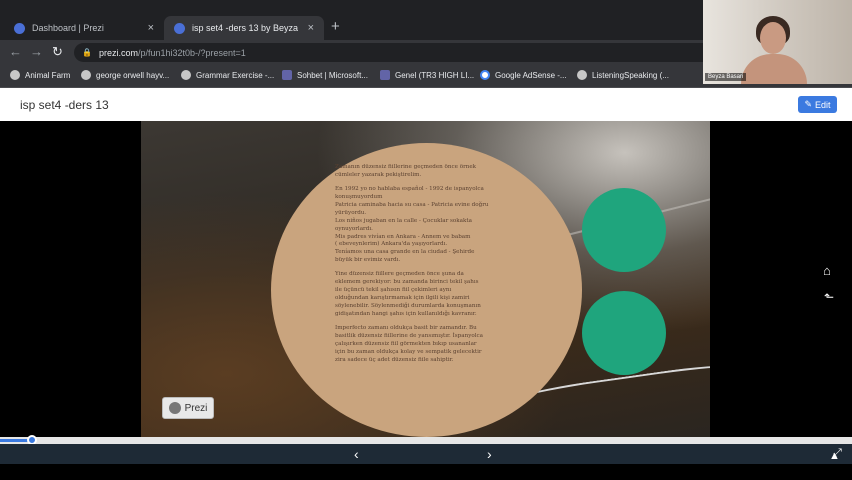 This screenshot has width=852, height=480. What do you see at coordinates (196, 408) in the screenshot?
I see `prezi-logo-text: Prezi` at bounding box center [196, 408].